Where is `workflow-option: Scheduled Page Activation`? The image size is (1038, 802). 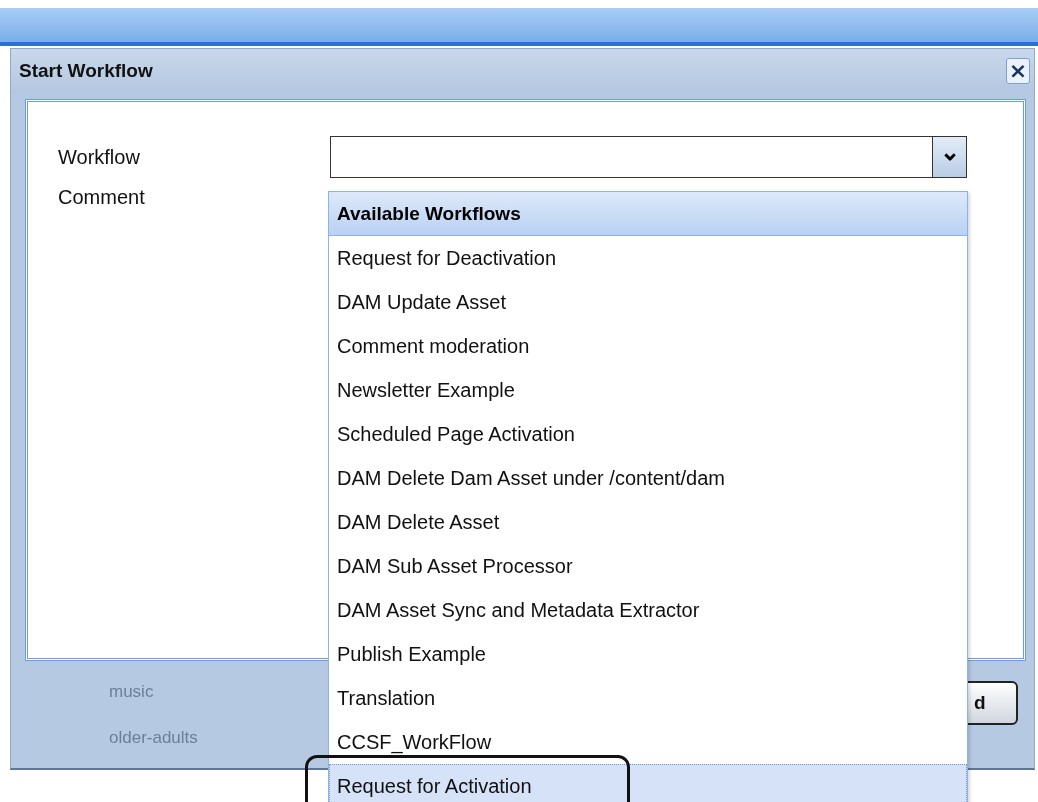
workflow-option: Scheduled Page Activation is located at coordinates (648, 434).